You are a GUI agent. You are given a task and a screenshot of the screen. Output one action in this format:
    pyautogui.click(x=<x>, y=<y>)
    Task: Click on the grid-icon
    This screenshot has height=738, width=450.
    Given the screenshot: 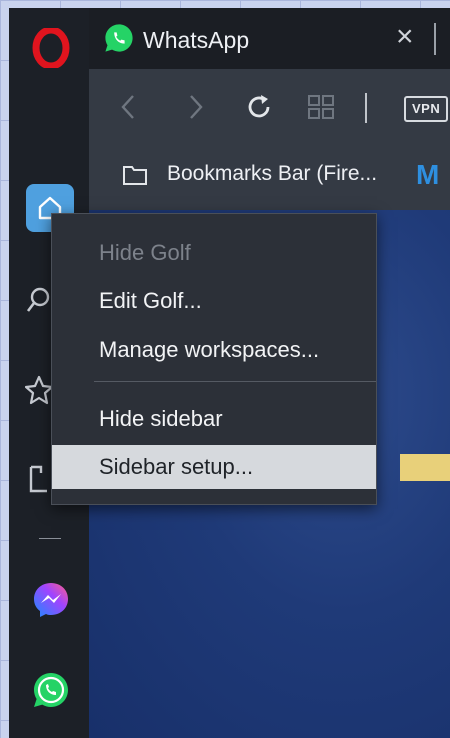 What is the action you would take?
    pyautogui.click(x=321, y=107)
    